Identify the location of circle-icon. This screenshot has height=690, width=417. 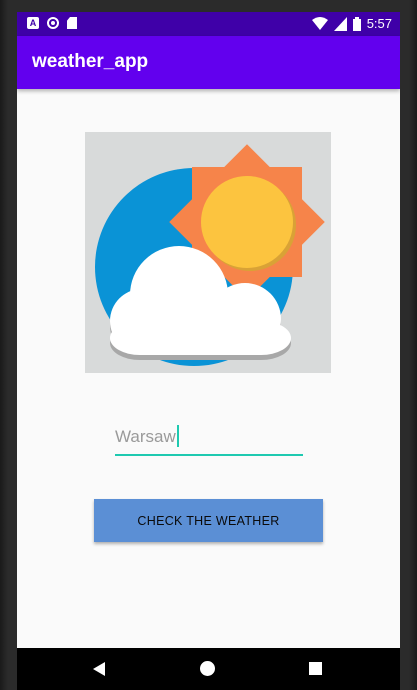
(53, 23).